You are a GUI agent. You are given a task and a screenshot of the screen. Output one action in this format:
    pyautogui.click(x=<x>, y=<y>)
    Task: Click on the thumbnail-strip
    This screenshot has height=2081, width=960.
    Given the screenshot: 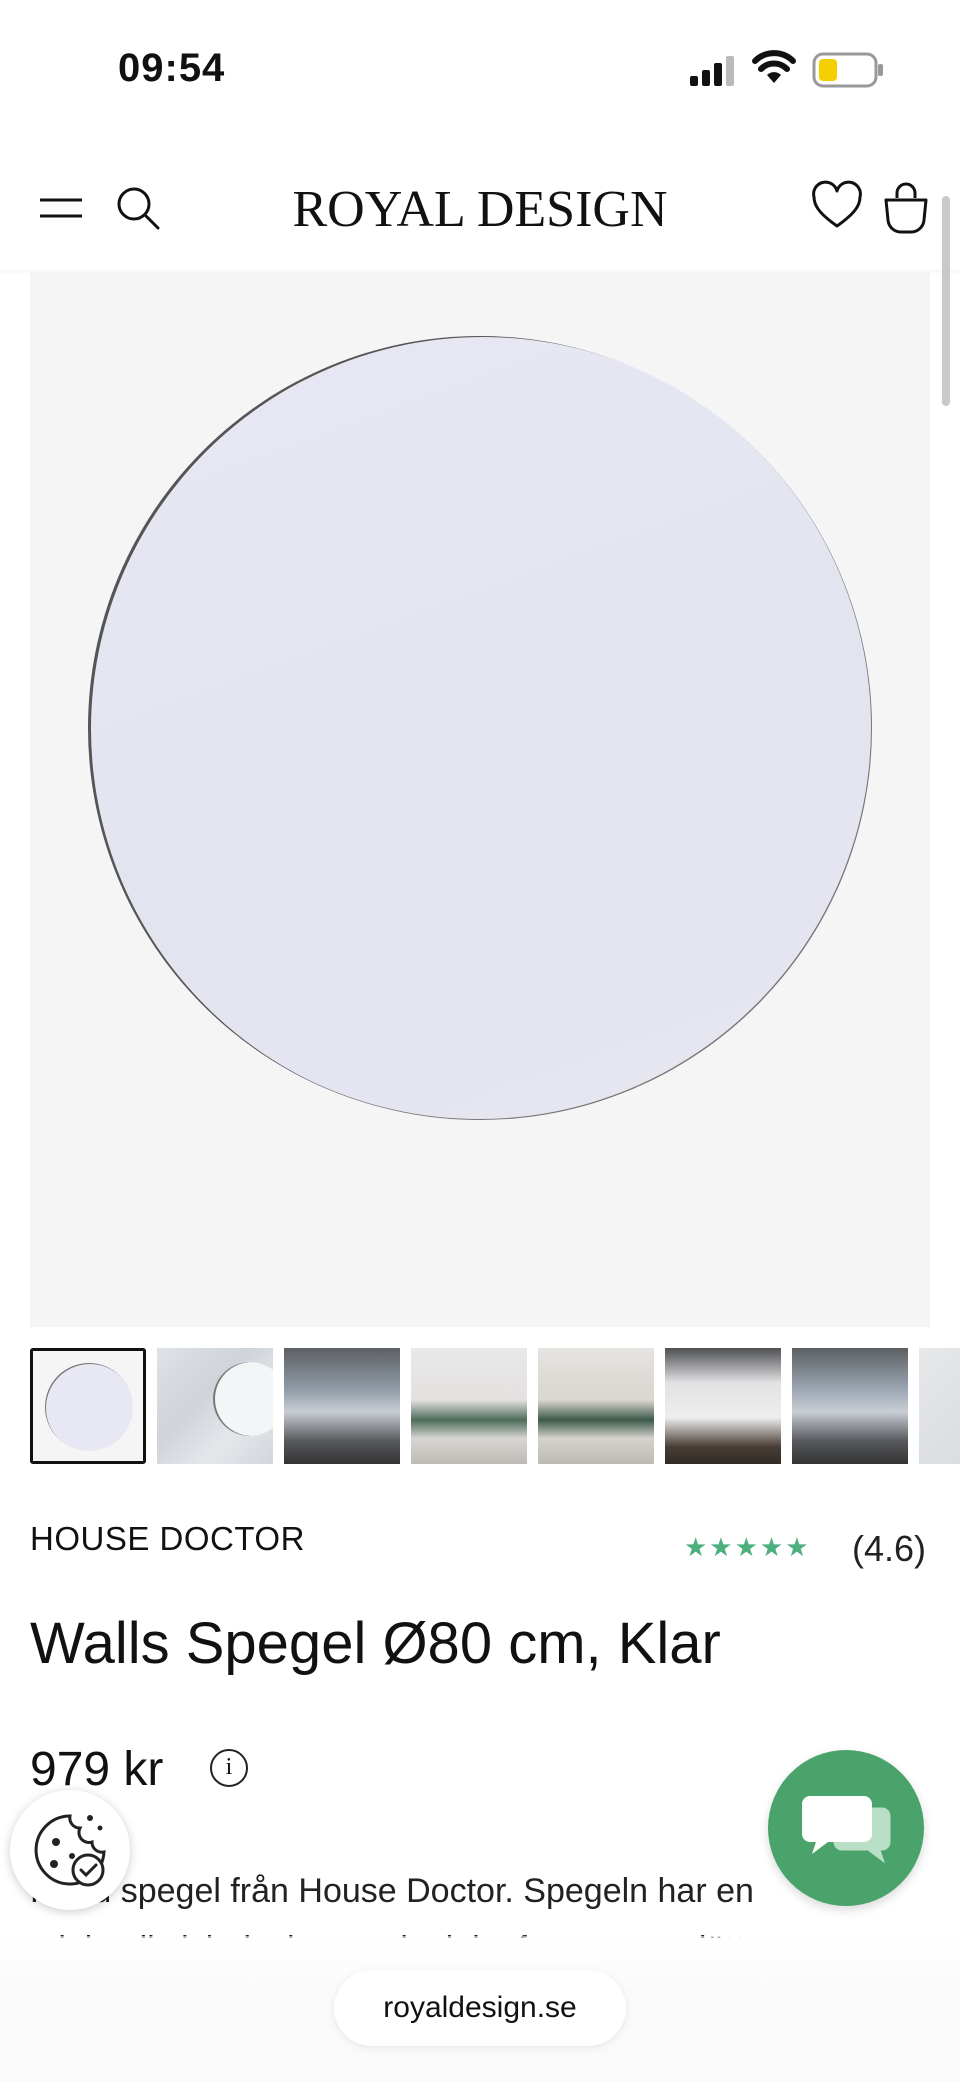 What is the action you would take?
    pyautogui.click(x=495, y=1406)
    